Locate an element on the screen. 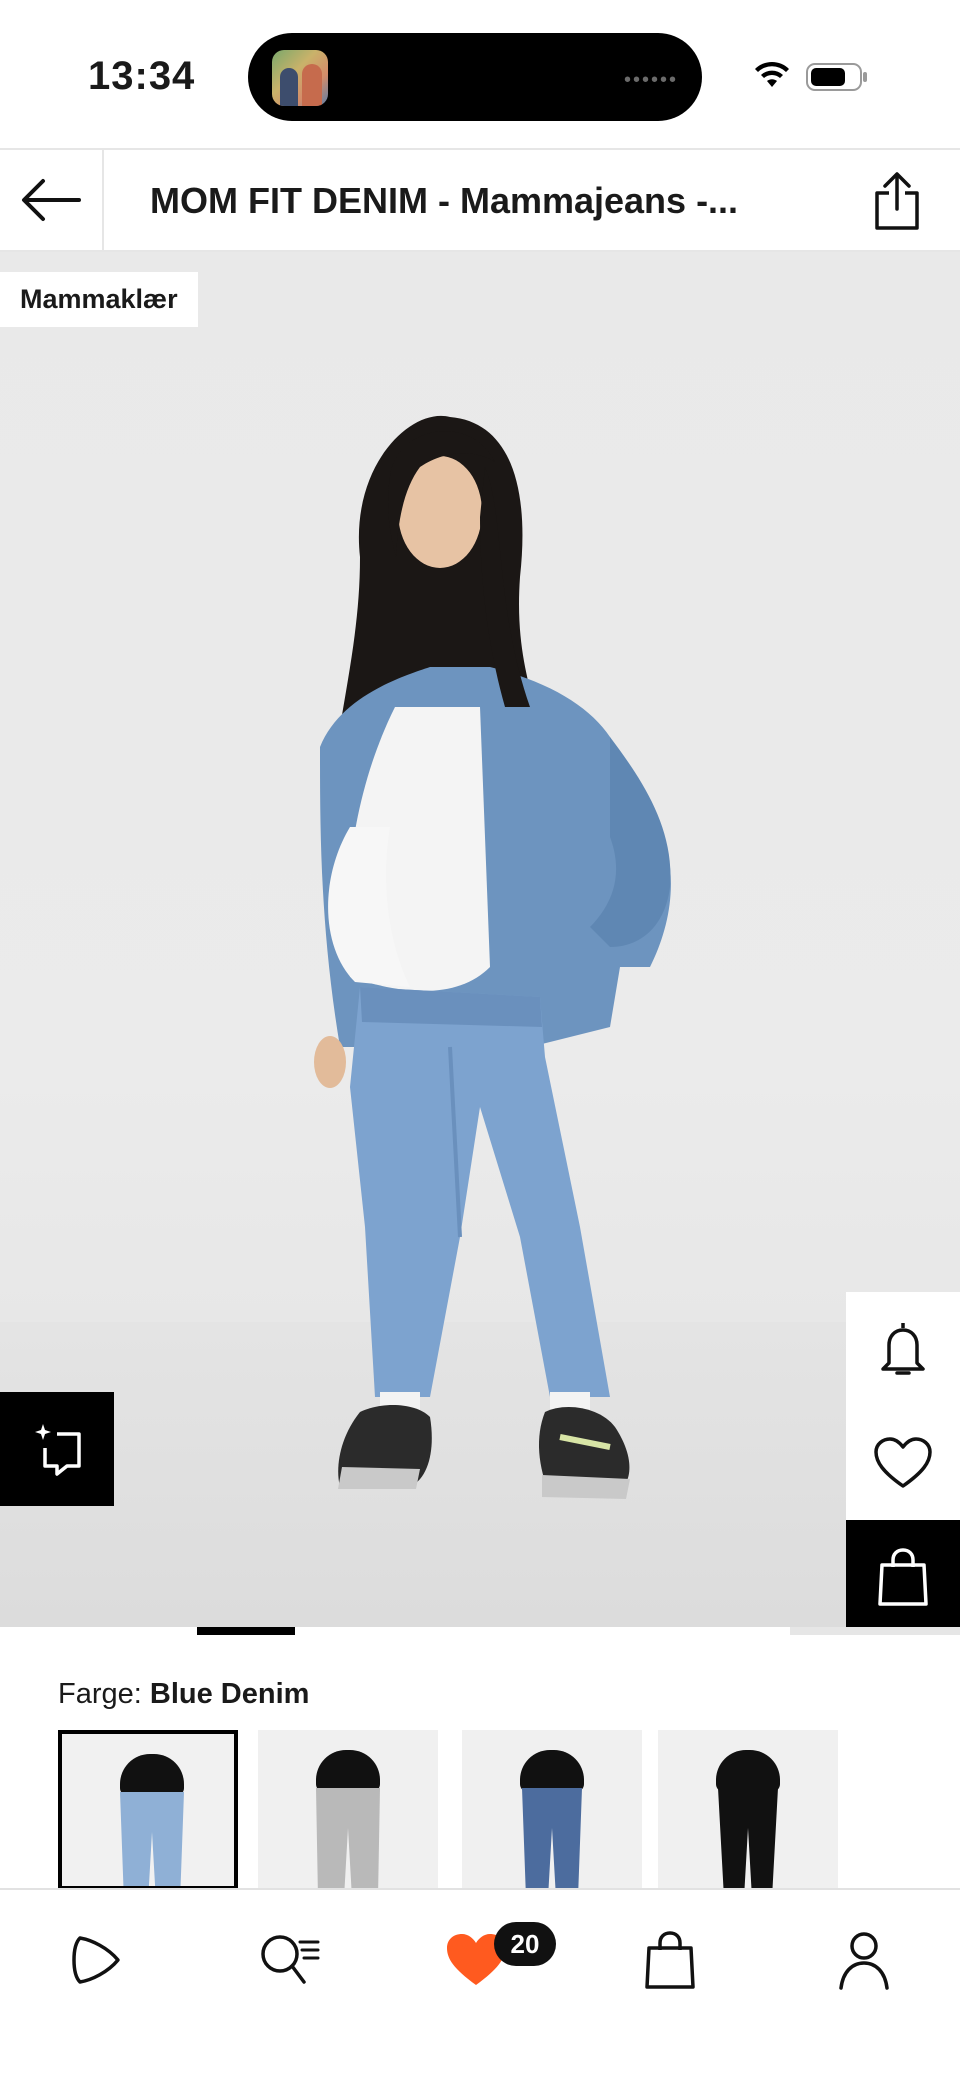 The height and width of the screenshot is (2087, 960). nav-bag is located at coordinates (670, 1960).